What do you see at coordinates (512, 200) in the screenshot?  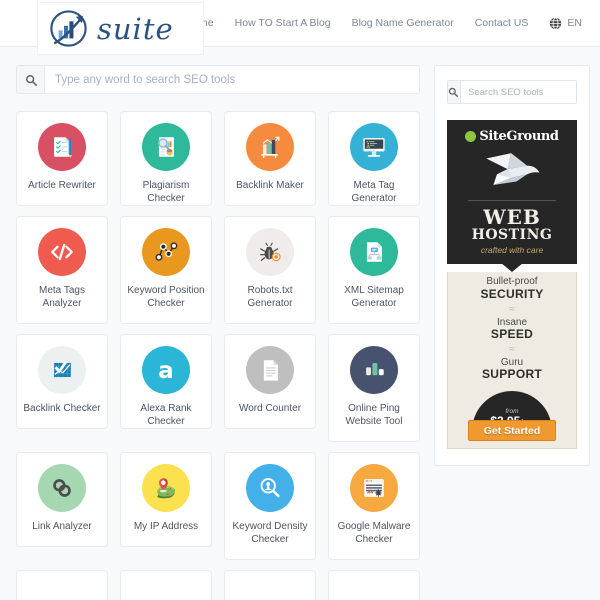 I see `ad-divider` at bounding box center [512, 200].